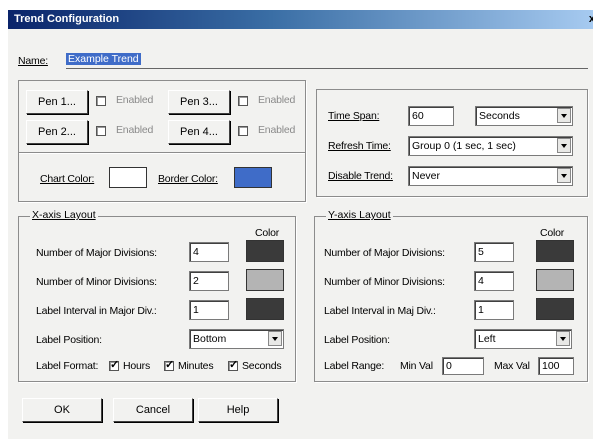 This screenshot has width=593, height=439. I want to click on pens-divider, so click(162, 152).